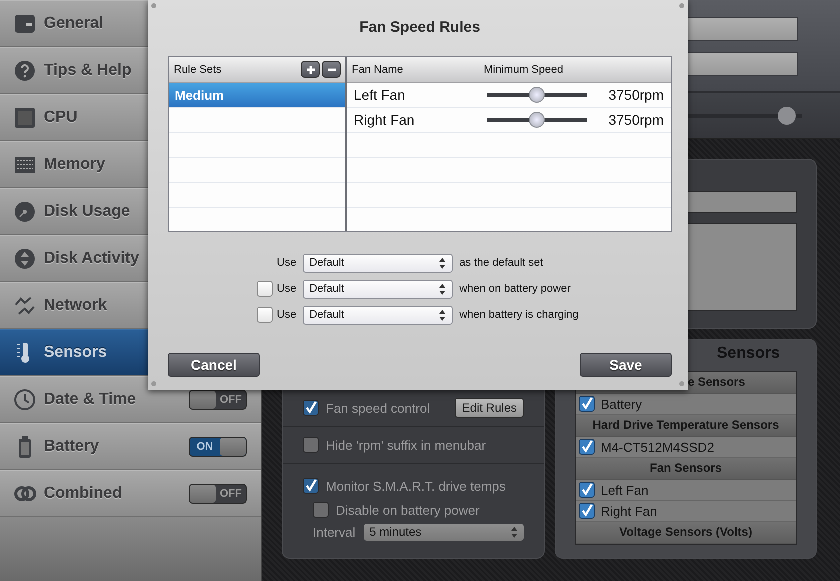 This screenshot has width=840, height=581. Describe the element at coordinates (380, 95) in the screenshot. I see `table-cell-text: Left Fan` at that location.